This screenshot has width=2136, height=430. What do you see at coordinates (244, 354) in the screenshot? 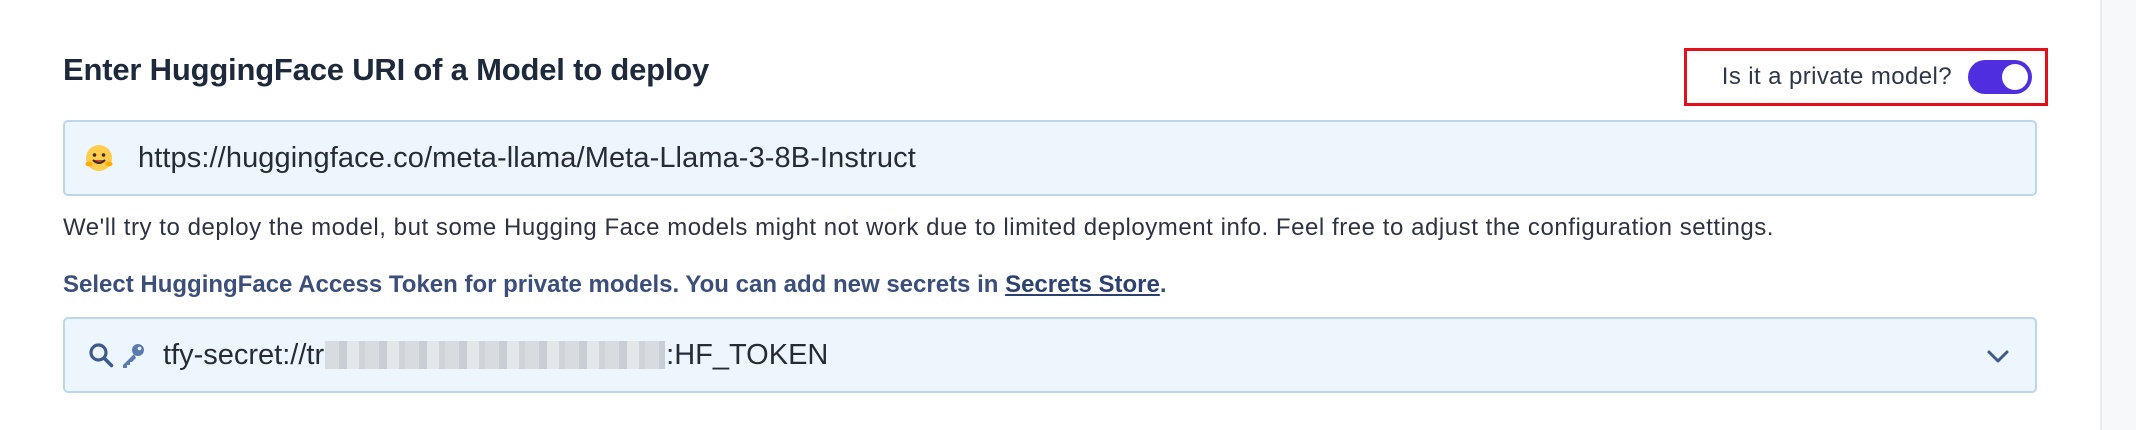
I see `secret-prefix: tfy-secret://tr` at bounding box center [244, 354].